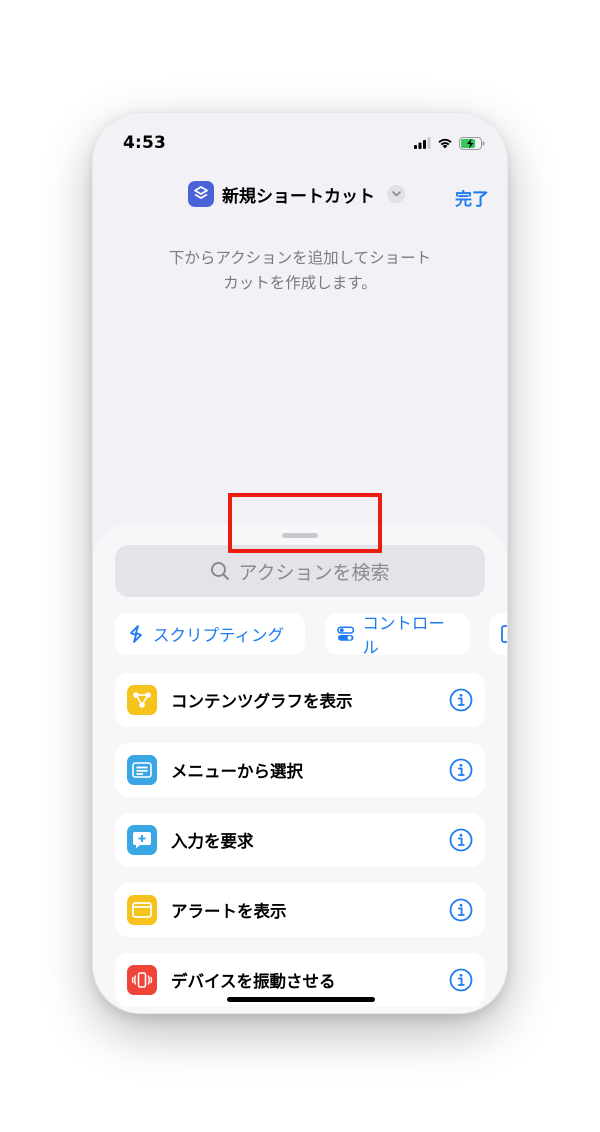  What do you see at coordinates (346, 633) in the screenshot?
I see `toggle-icon` at bounding box center [346, 633].